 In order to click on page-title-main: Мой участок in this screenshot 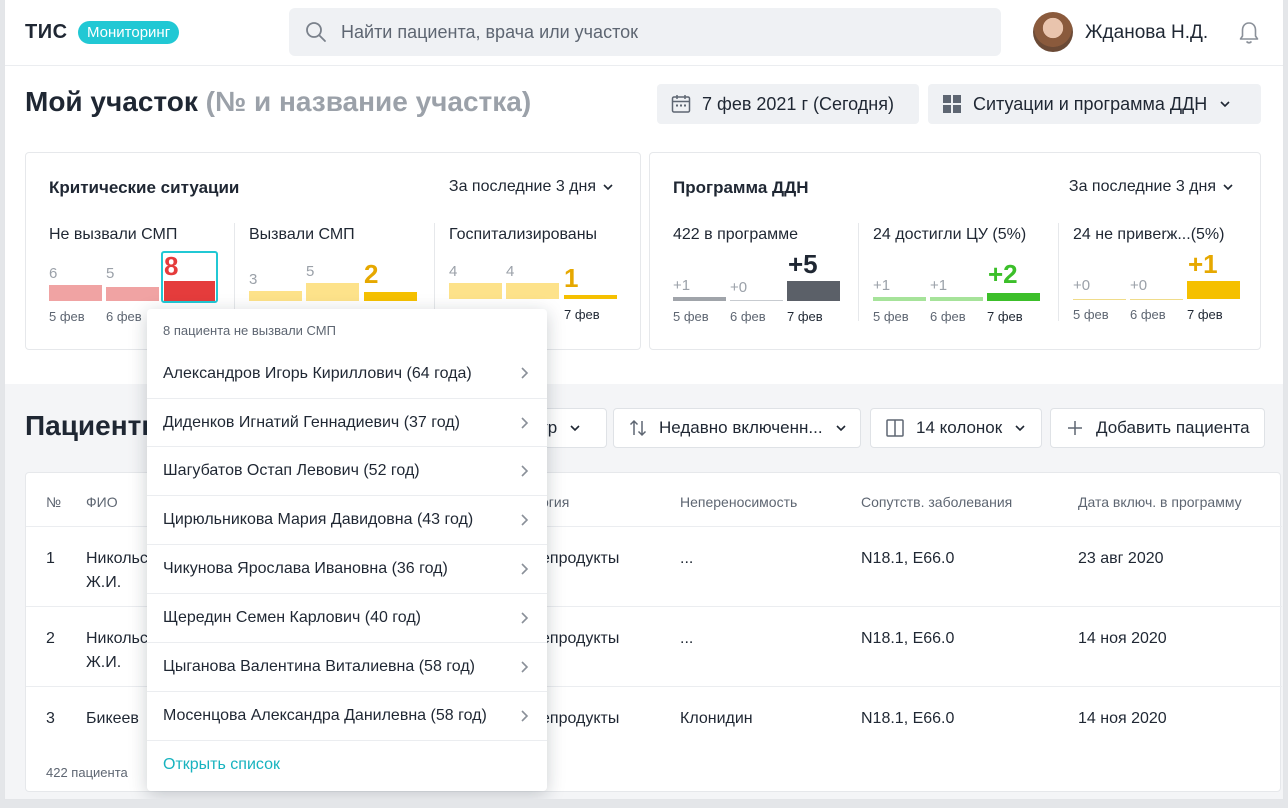, I will do `click(111, 101)`.